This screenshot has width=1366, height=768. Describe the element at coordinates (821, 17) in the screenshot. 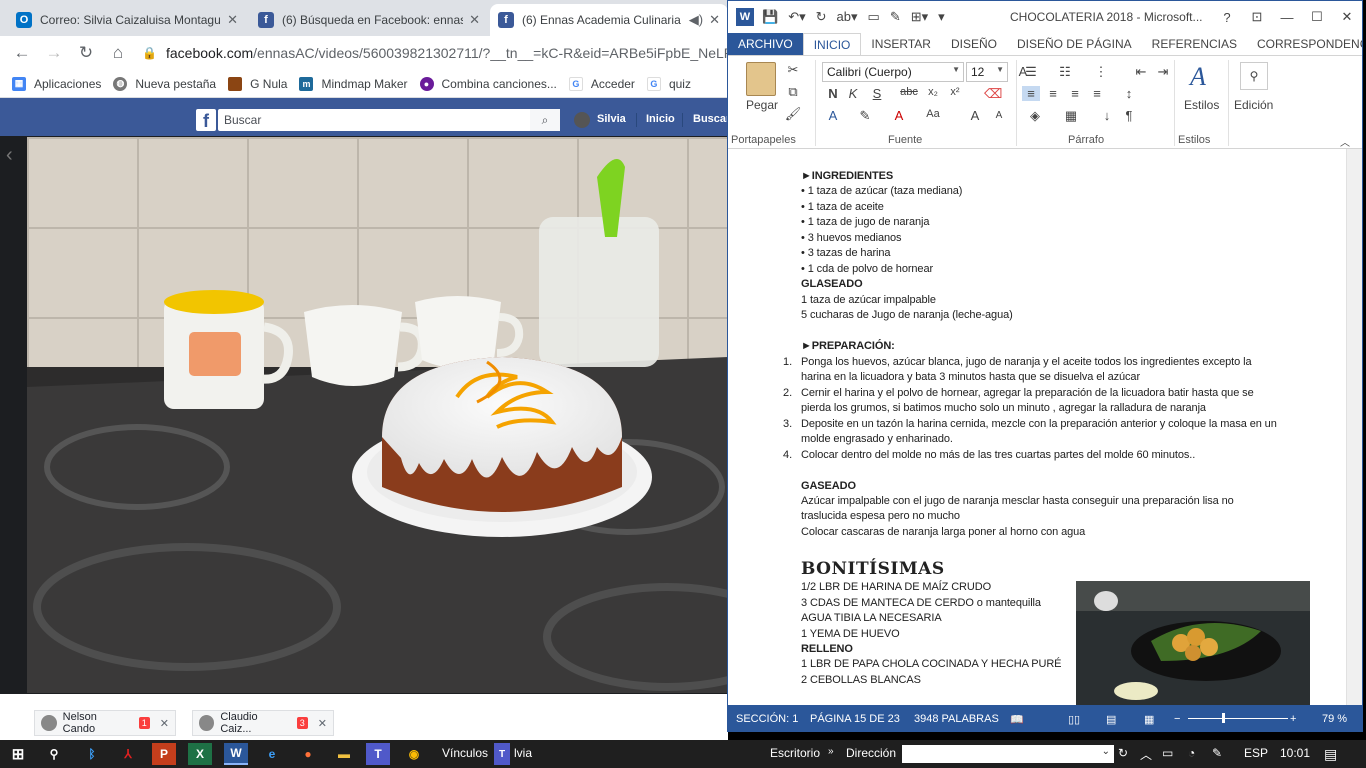

I see `redo-icon: ↻` at that location.